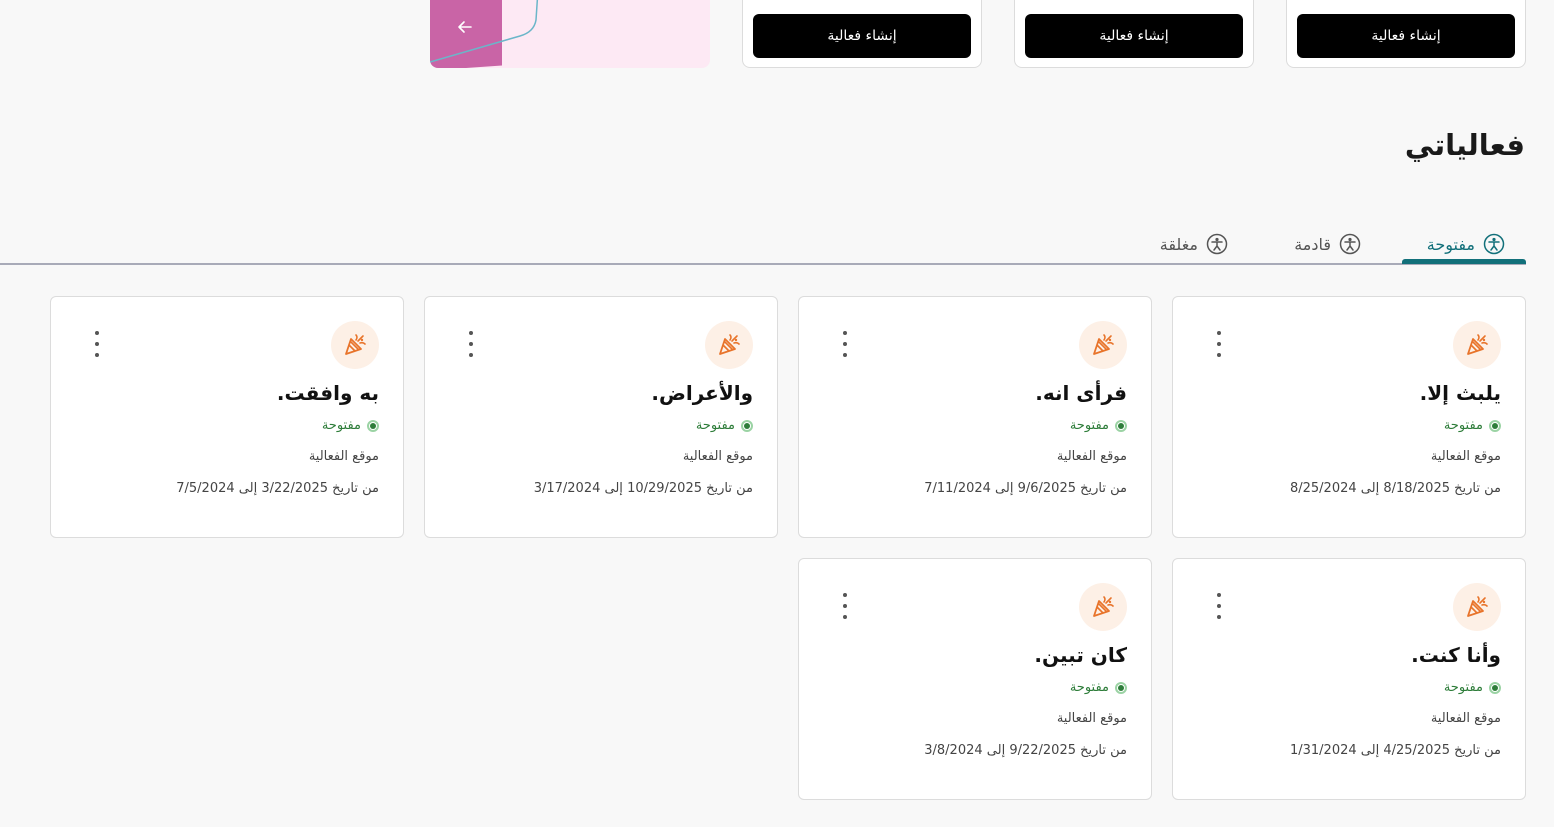 Image resolution: width=1554 pixels, height=827 pixels. Describe the element at coordinates (1464, 145) in the screenshot. I see `page-title: فعالياتي` at that location.